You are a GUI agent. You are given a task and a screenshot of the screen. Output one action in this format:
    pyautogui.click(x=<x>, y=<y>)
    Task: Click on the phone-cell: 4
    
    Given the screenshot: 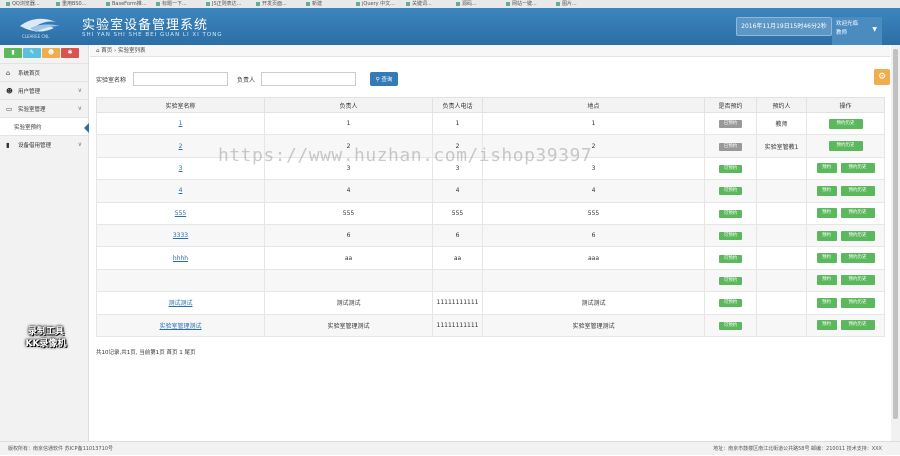 What is the action you would take?
    pyautogui.click(x=457, y=191)
    